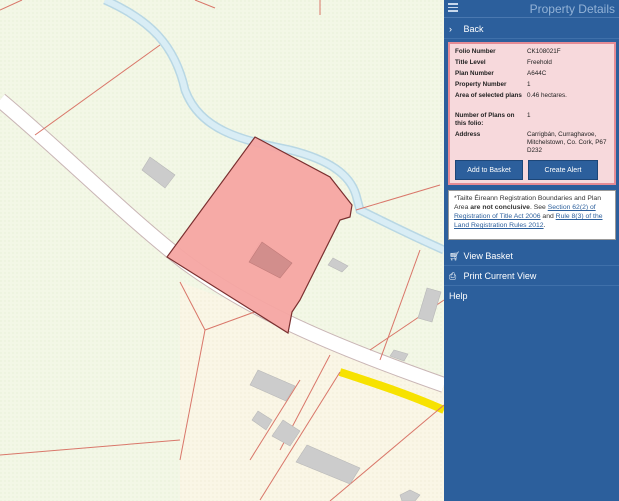  Describe the element at coordinates (470, 62) in the screenshot. I see `title-level-label: Title Level` at that location.